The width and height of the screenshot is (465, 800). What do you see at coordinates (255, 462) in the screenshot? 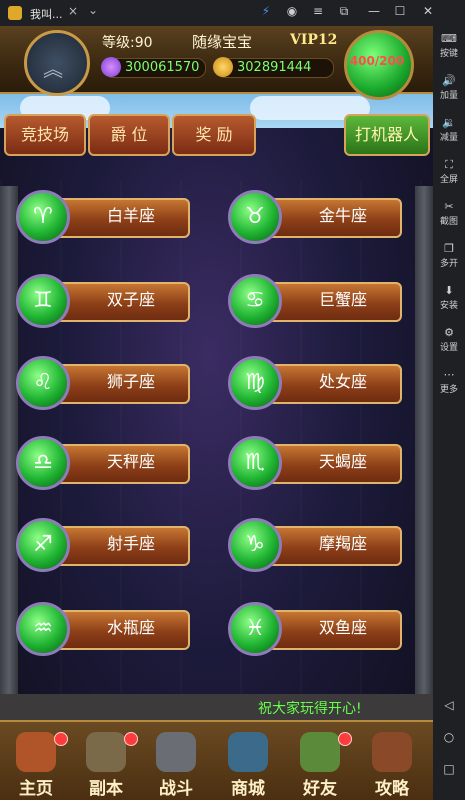
I see `scorpio-icon: ♏` at bounding box center [255, 462].